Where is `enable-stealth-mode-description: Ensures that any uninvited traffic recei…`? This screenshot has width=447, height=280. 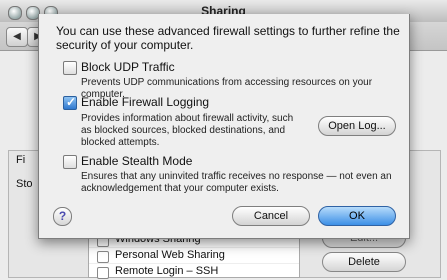 enable-stealth-mode-description: Ensures that any uninvited traffic recei… is located at coordinates (236, 182).